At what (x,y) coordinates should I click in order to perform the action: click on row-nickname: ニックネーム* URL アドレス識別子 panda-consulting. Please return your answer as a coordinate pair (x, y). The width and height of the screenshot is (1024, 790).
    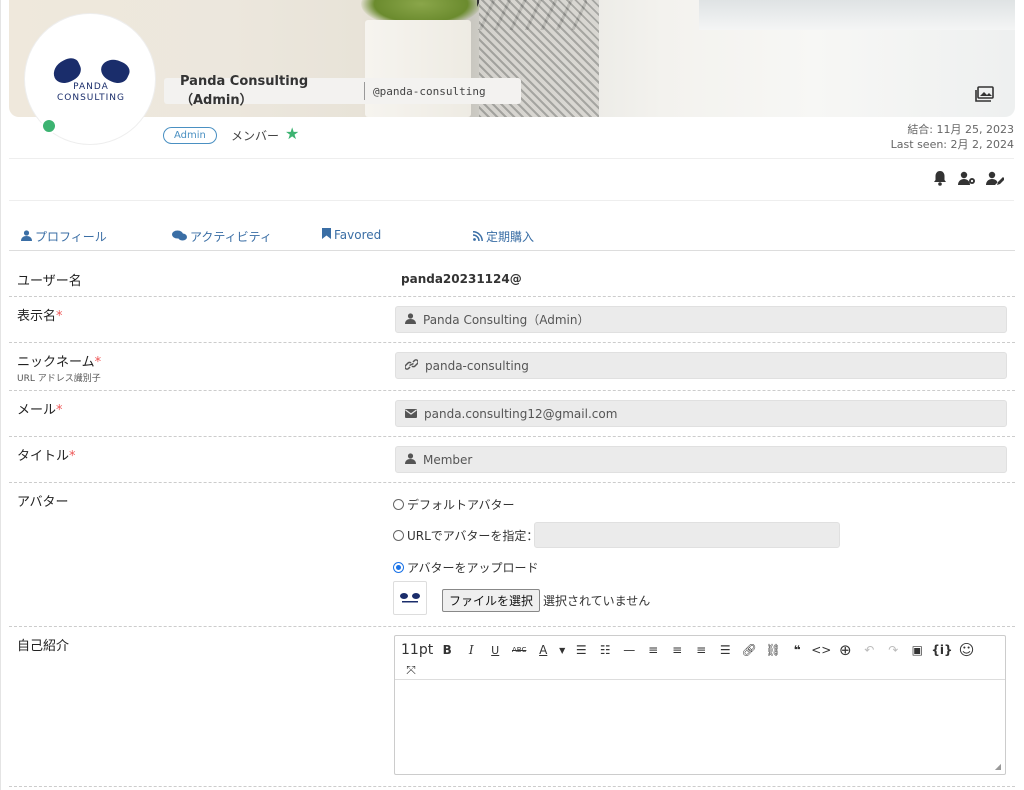
    Looking at the image, I should click on (512, 367).